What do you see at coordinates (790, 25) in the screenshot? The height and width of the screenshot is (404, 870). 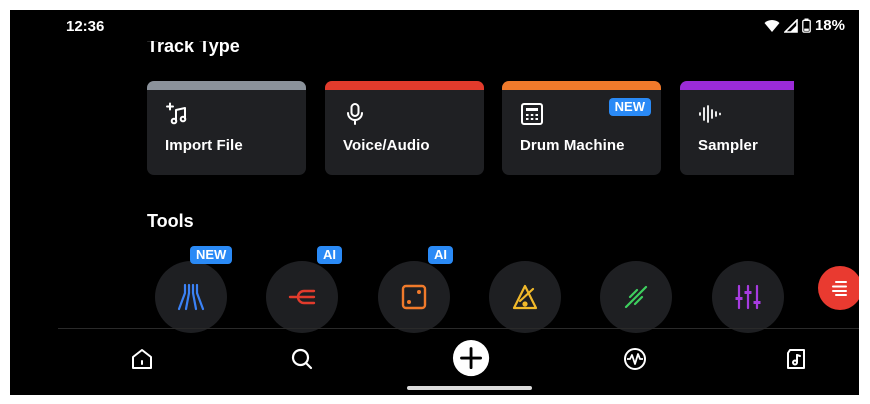 I see `signal-icon` at bounding box center [790, 25].